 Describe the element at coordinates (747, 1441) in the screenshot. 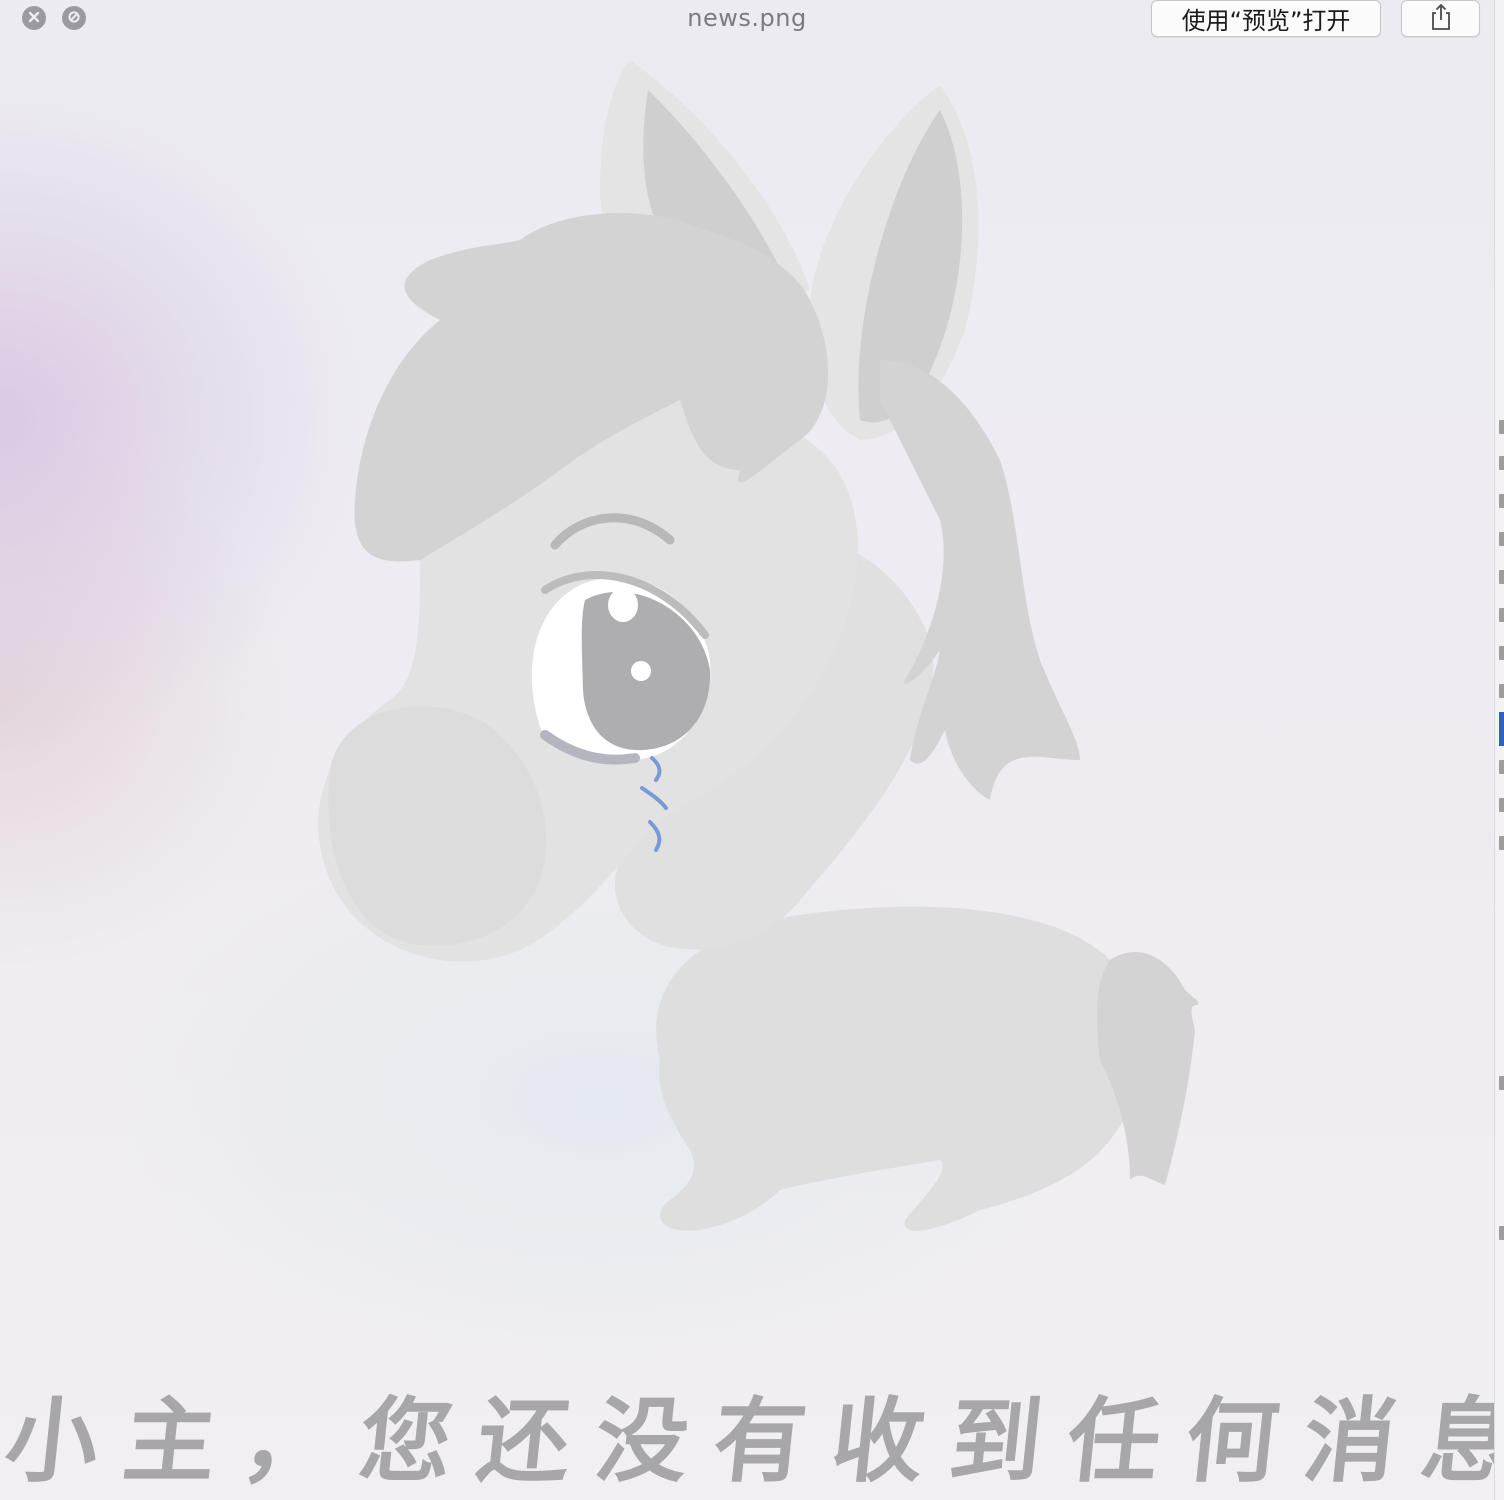

I see `empty-message-text: 小主，您还没有收到任何消息` at that location.